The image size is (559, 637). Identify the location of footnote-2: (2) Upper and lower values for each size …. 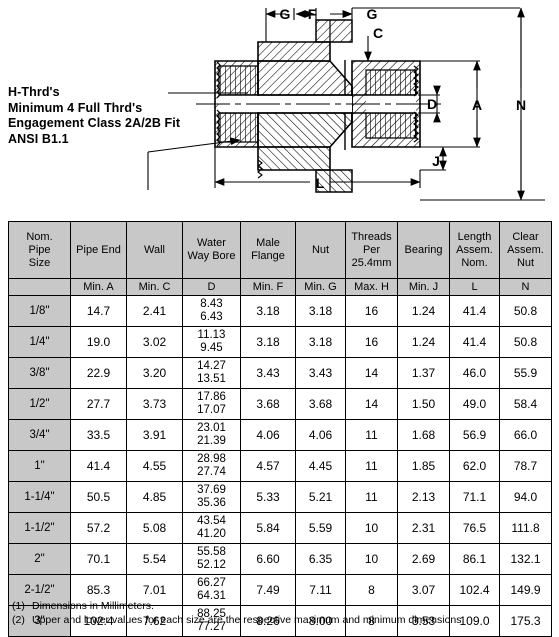
(238, 620).